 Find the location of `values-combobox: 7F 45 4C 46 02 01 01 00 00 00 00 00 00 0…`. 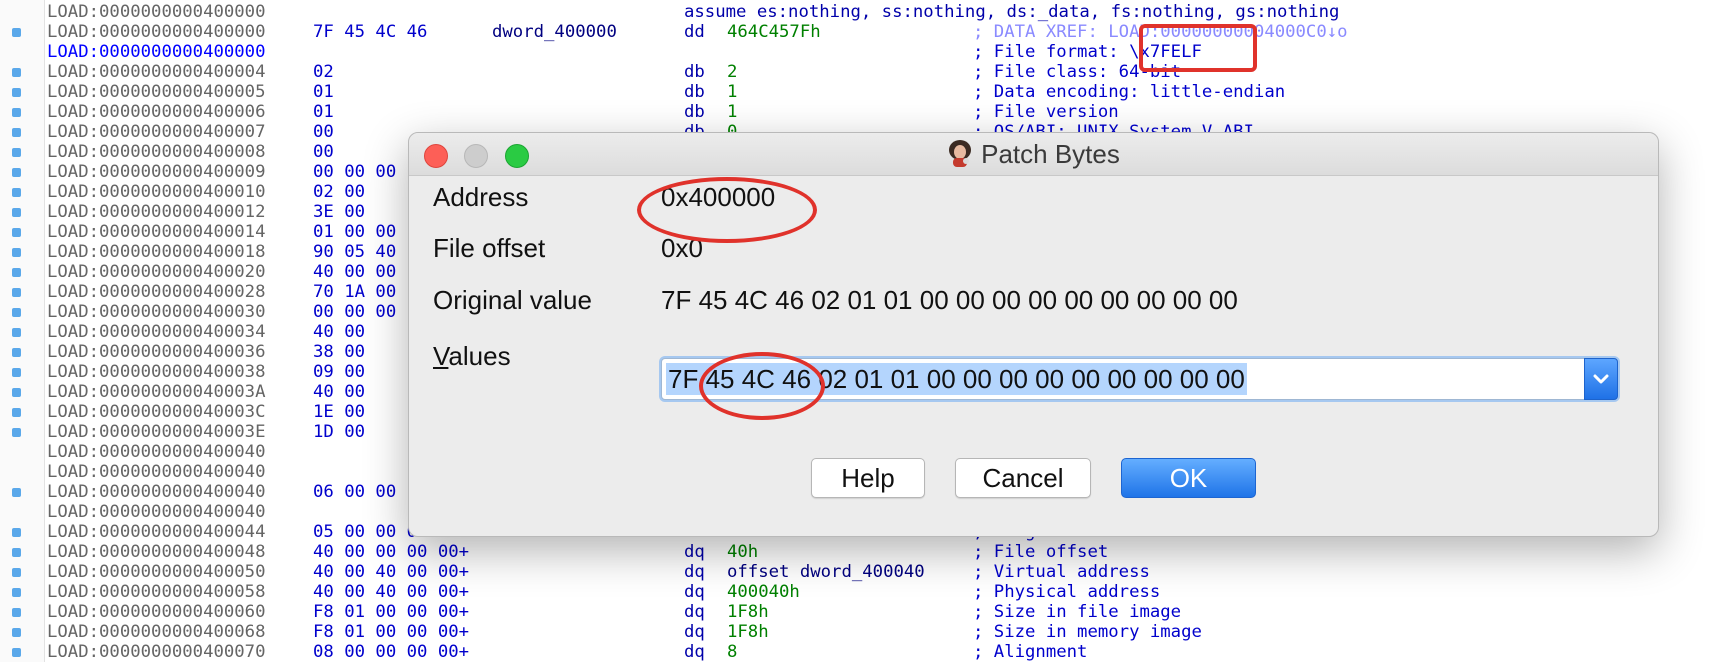

values-combobox: 7F 45 4C 46 02 01 01 00 00 00 00 00 00 0… is located at coordinates (1139, 379).